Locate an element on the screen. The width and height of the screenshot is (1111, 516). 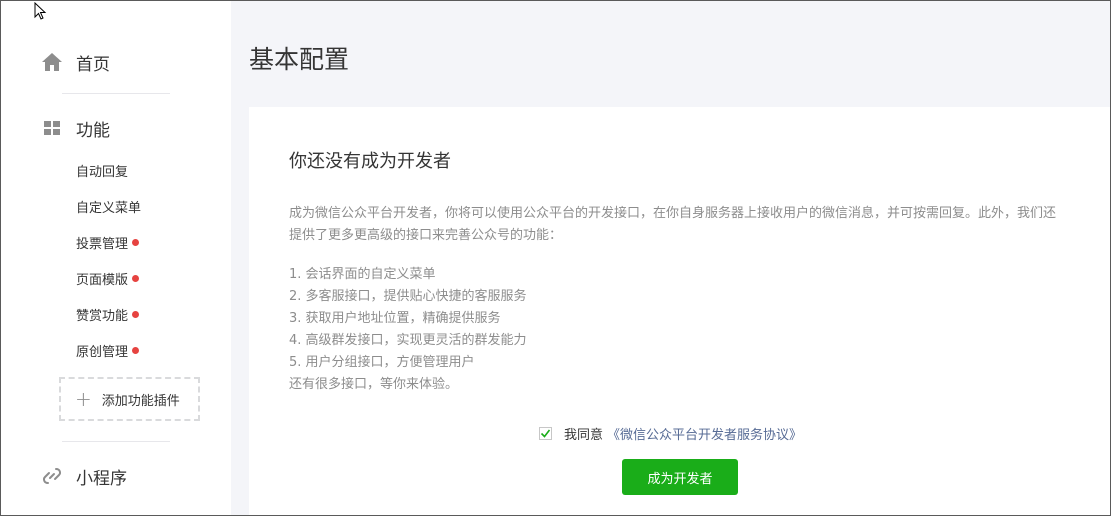
sidebar-item-custom-menu: 自定义菜单 is located at coordinates (108, 206).